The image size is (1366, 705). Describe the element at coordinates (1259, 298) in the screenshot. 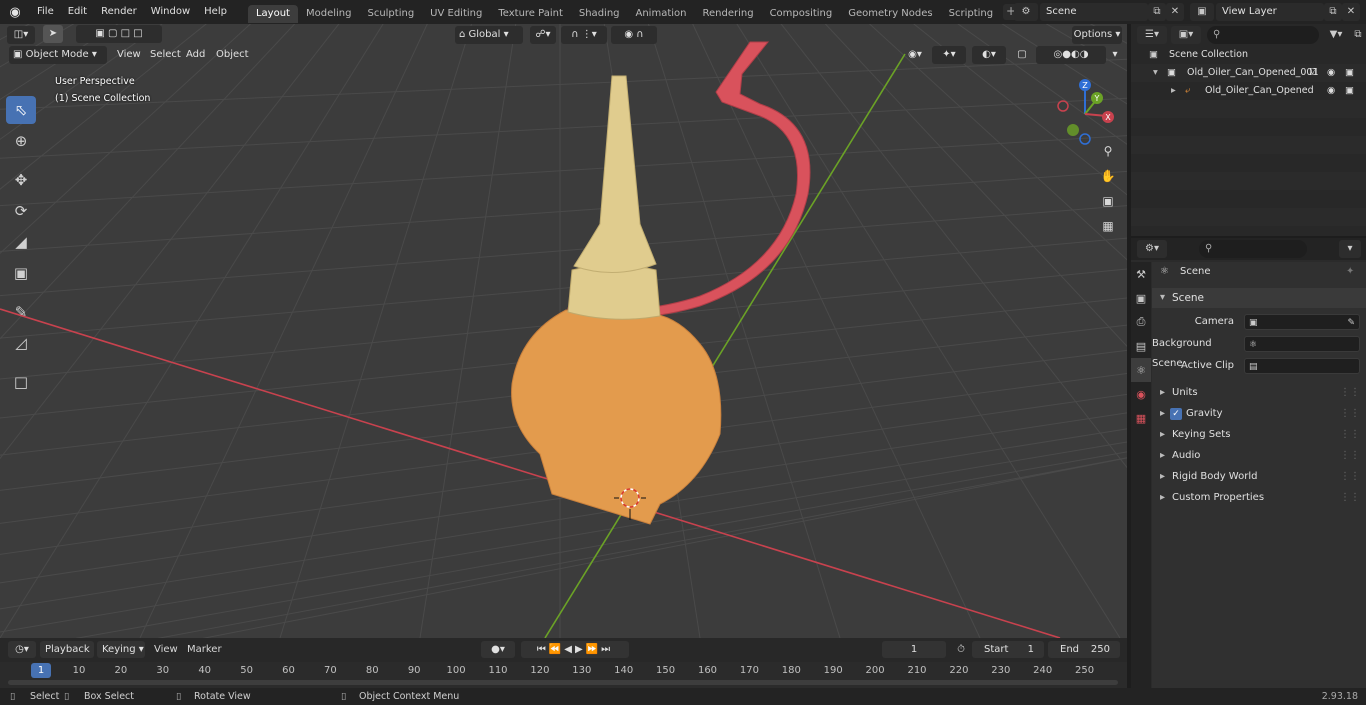

I see `panel-scene-header: ▾ Scene` at that location.